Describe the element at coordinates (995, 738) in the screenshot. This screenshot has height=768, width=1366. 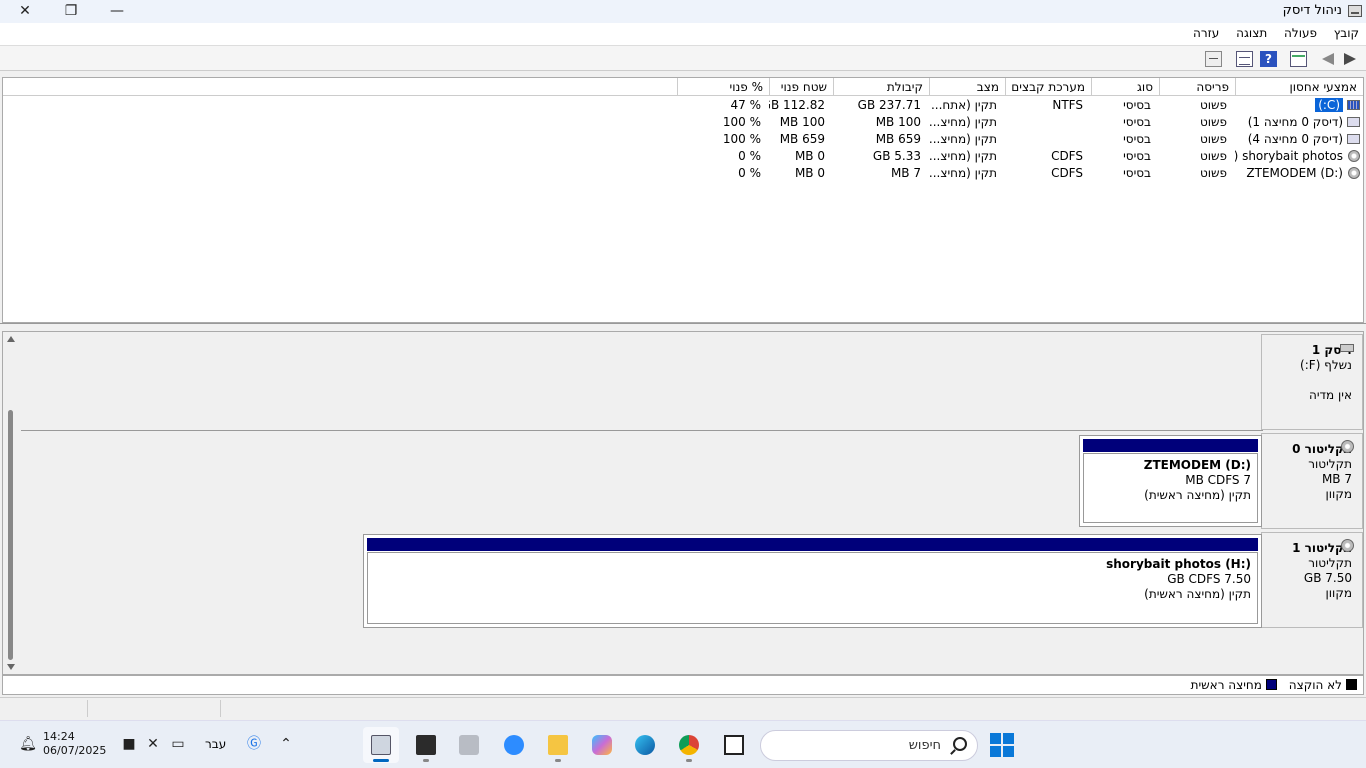
I see `windows-logo-icon` at that location.